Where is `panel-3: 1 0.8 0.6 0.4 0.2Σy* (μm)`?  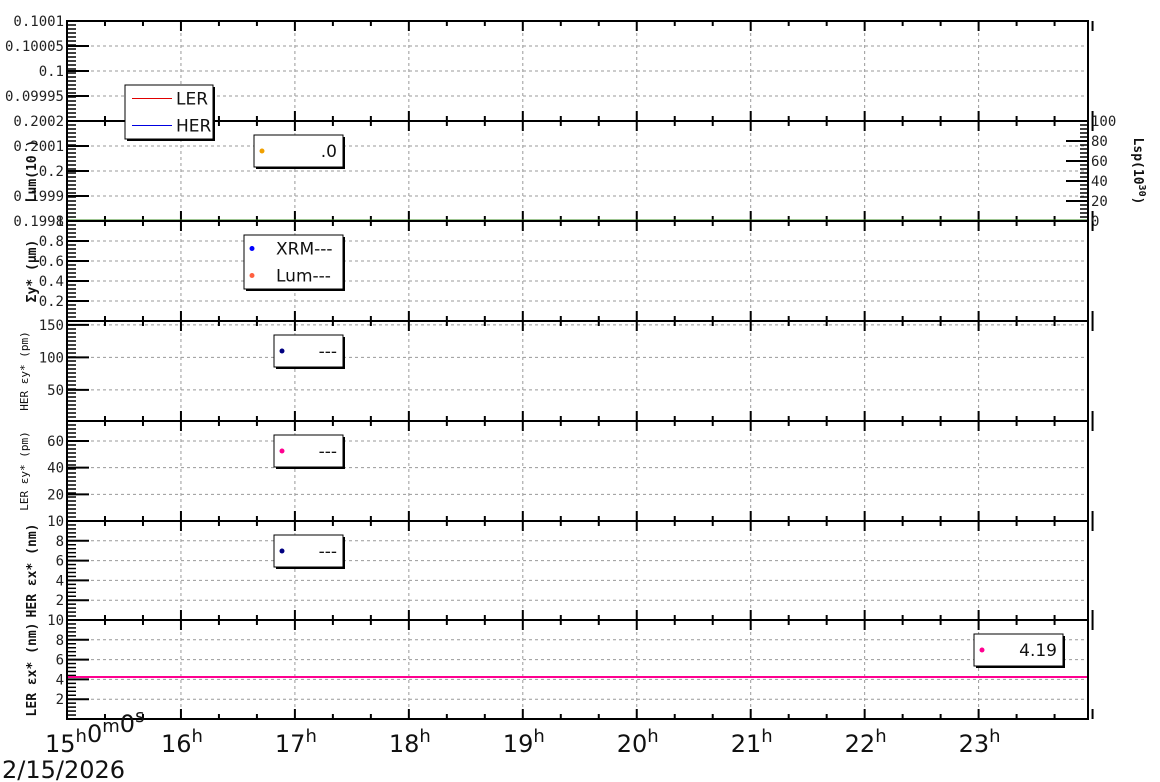 panel-3: 1 0.8 0.6 0.4 0.2Σy* (μm) is located at coordinates (559, 268).